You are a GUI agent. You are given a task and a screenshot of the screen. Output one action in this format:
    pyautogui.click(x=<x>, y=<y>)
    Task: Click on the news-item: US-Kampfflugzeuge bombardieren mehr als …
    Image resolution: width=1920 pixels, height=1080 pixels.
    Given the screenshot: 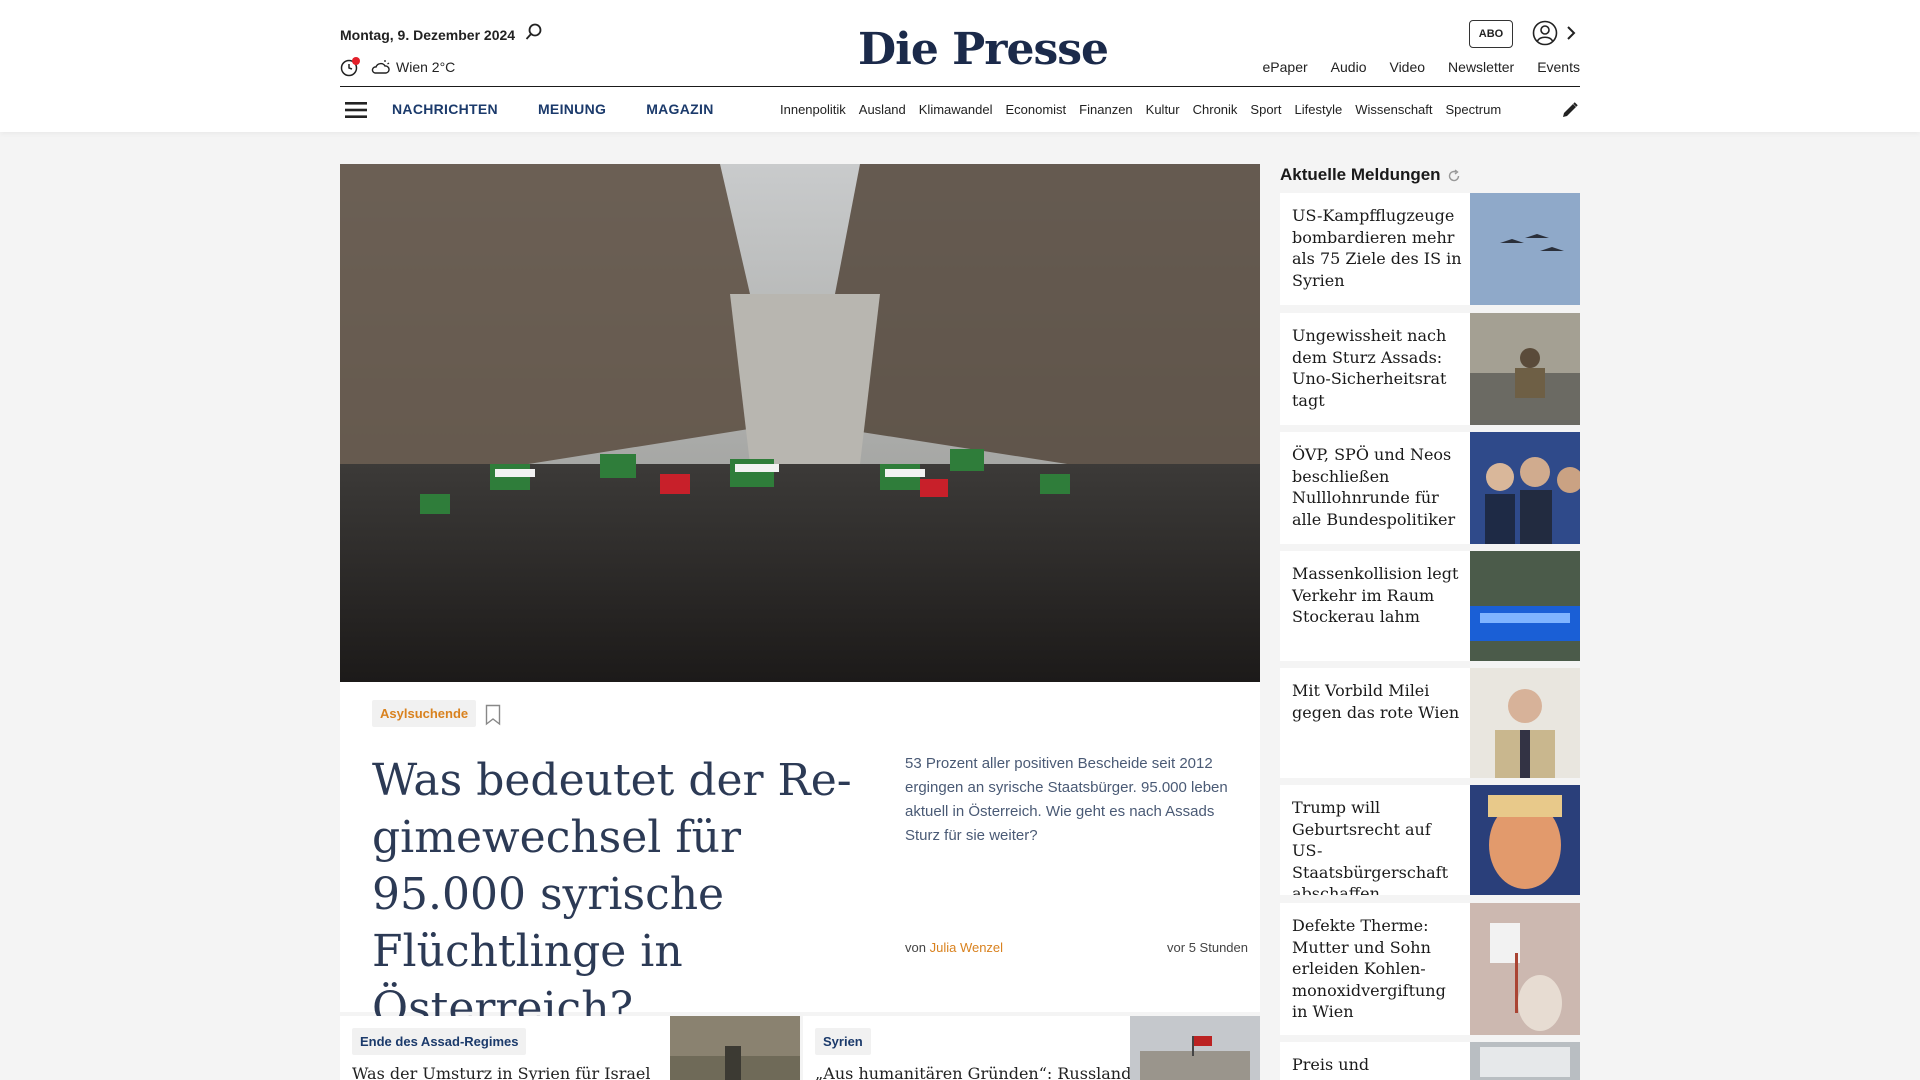 What is the action you would take?
    pyautogui.click(x=1430, y=249)
    